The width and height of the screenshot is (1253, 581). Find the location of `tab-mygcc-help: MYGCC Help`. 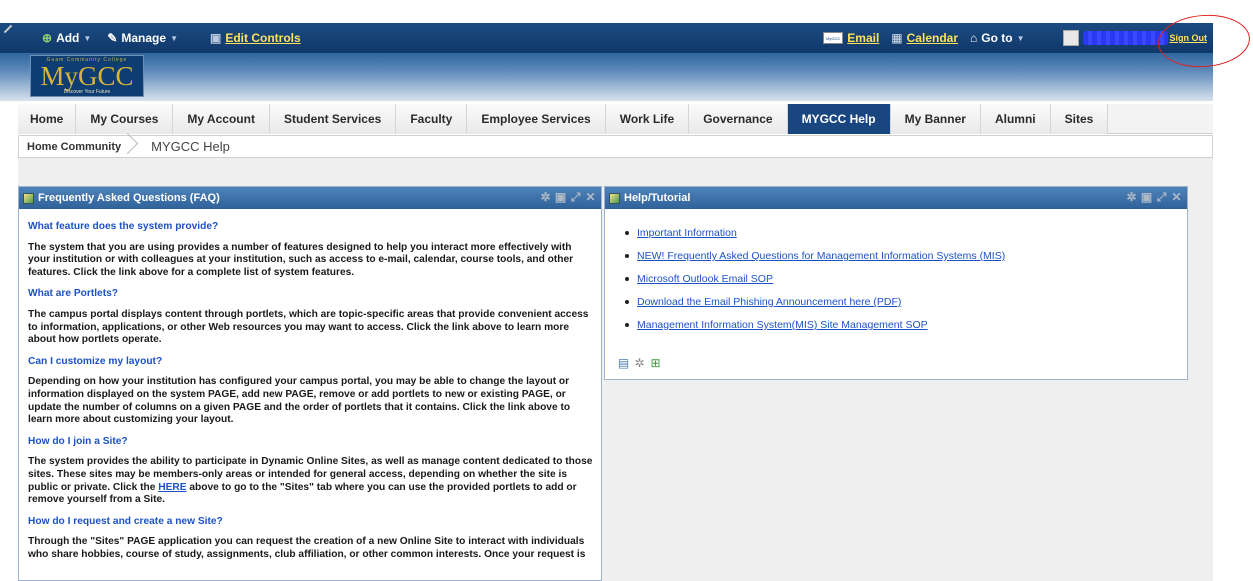

tab-mygcc-help: MYGCC Help is located at coordinates (839, 119).